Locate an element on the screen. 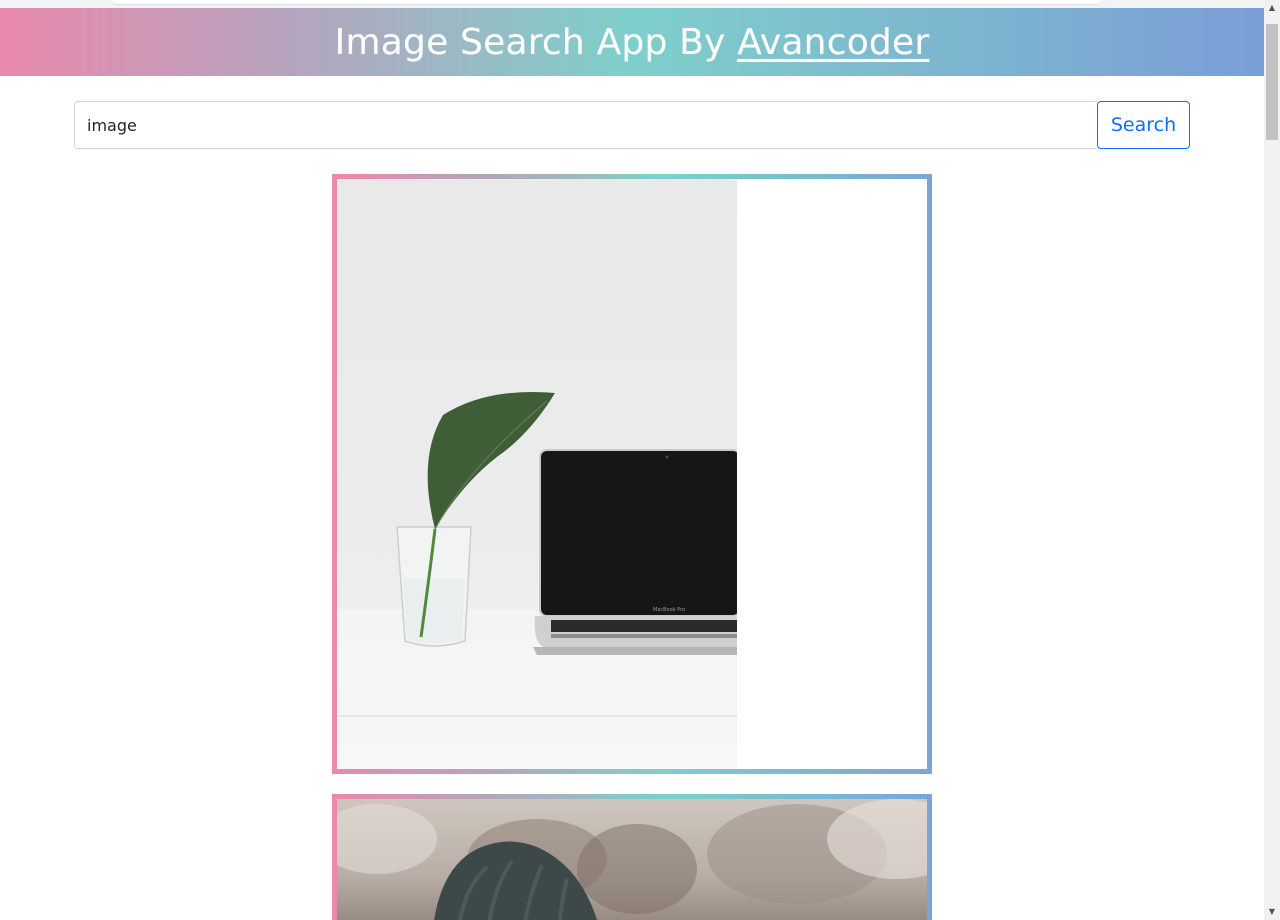  browser-top-strip is located at coordinates (632, 4).